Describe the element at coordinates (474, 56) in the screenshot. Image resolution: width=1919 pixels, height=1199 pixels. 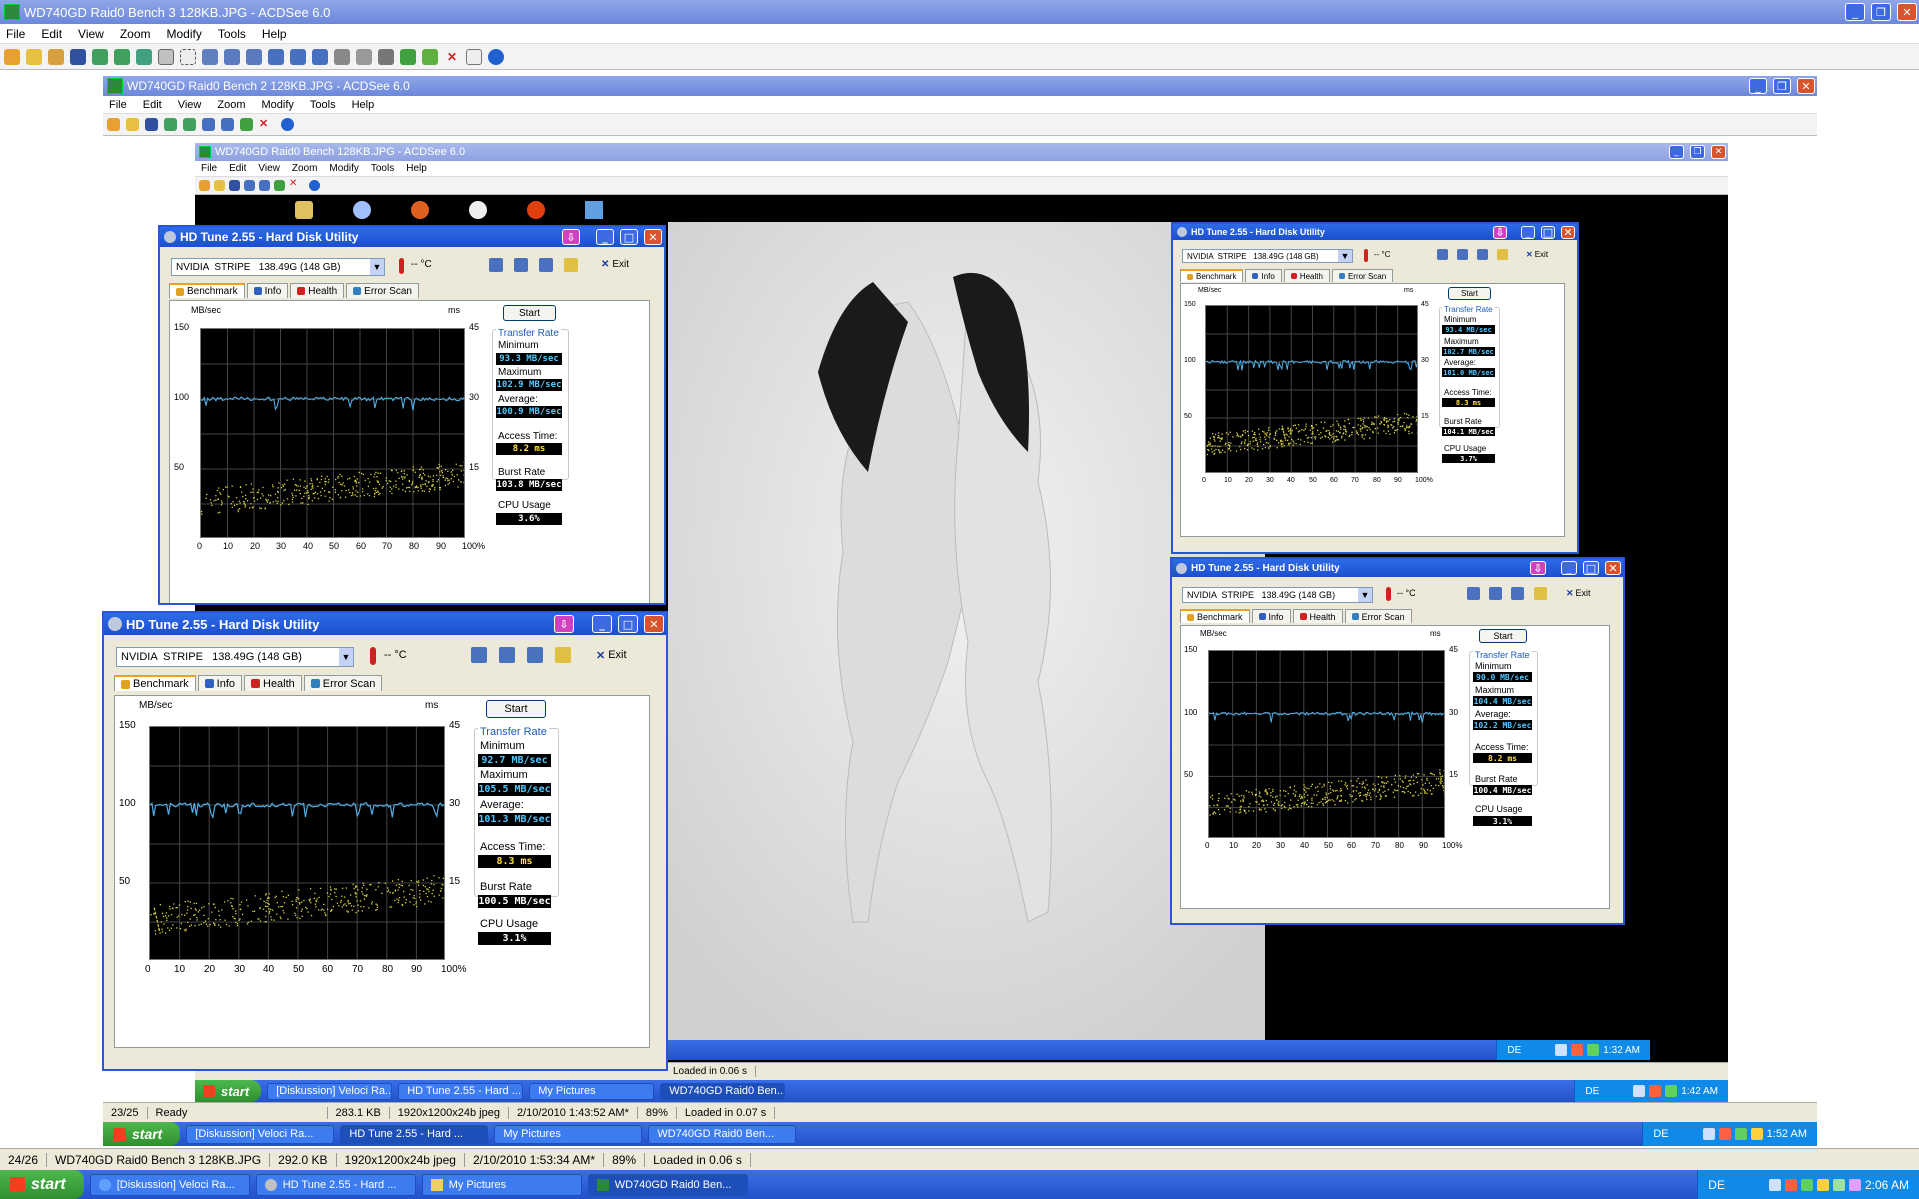
I see `properties-icon` at that location.